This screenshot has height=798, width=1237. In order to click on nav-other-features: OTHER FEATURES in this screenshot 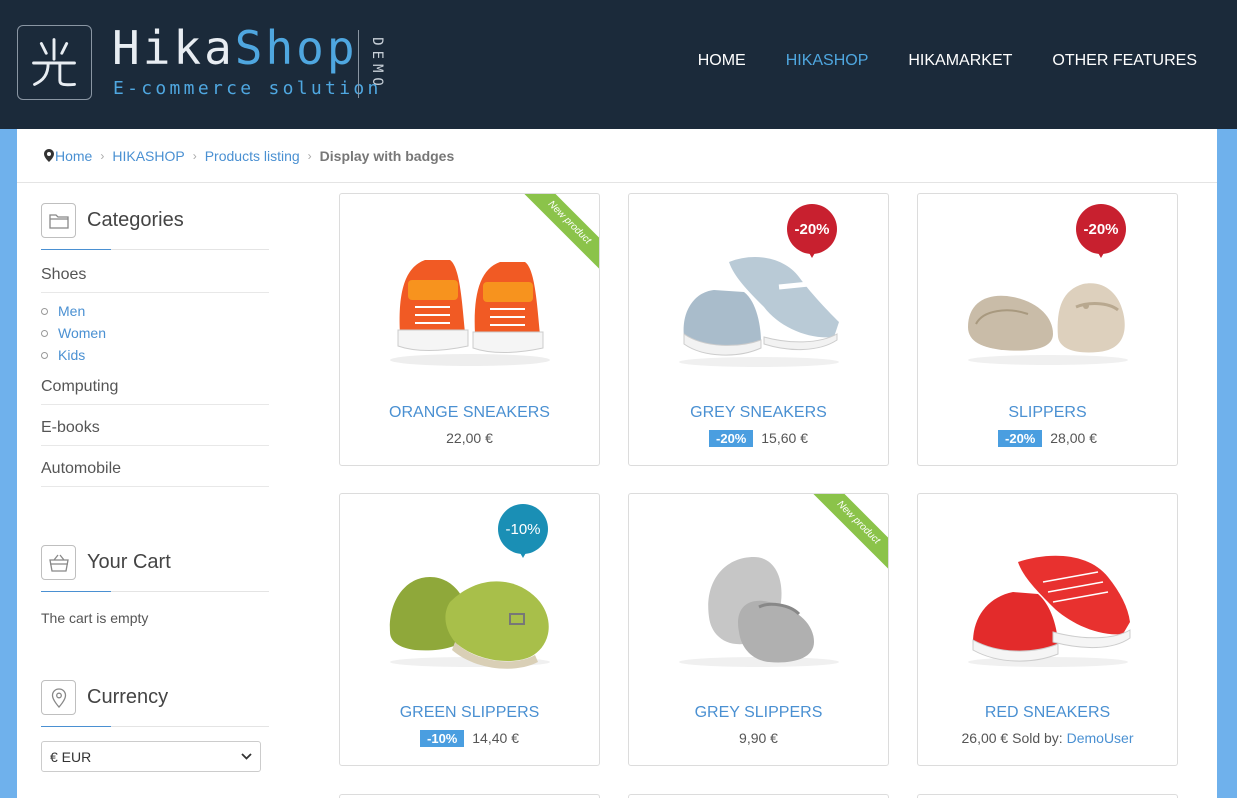, I will do `click(1124, 61)`.